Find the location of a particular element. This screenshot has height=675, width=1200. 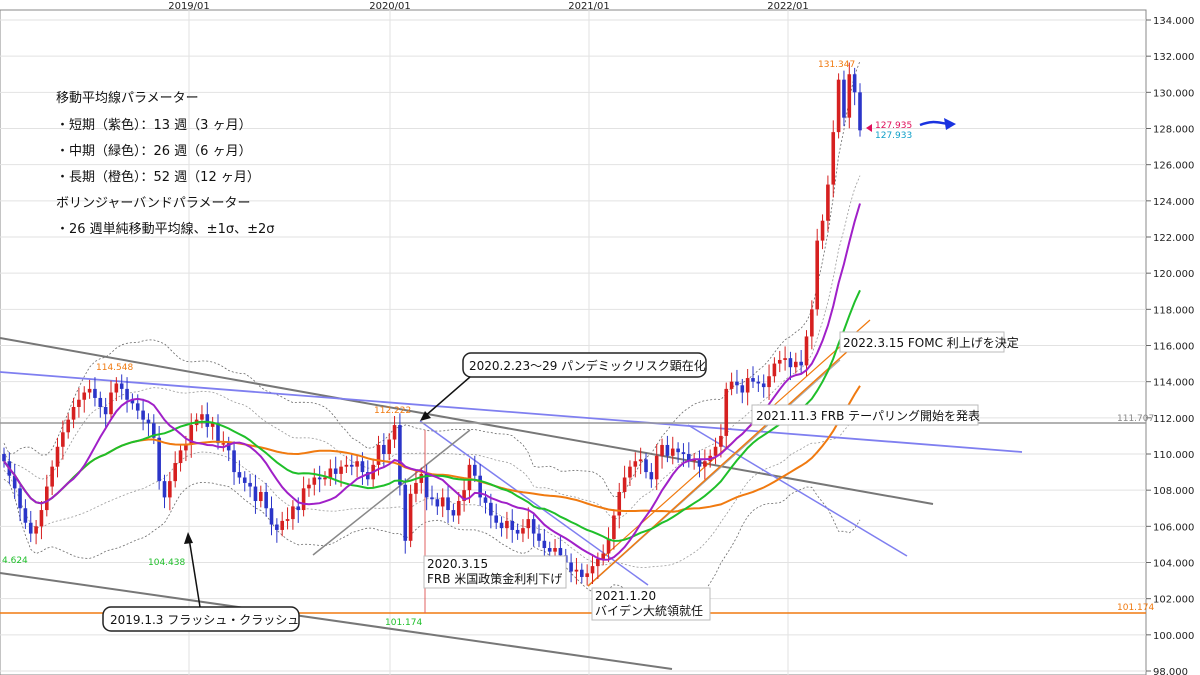

annotation-fomc-text: 2022.3.15 FOMC 利上げを決定 is located at coordinates (931, 342).